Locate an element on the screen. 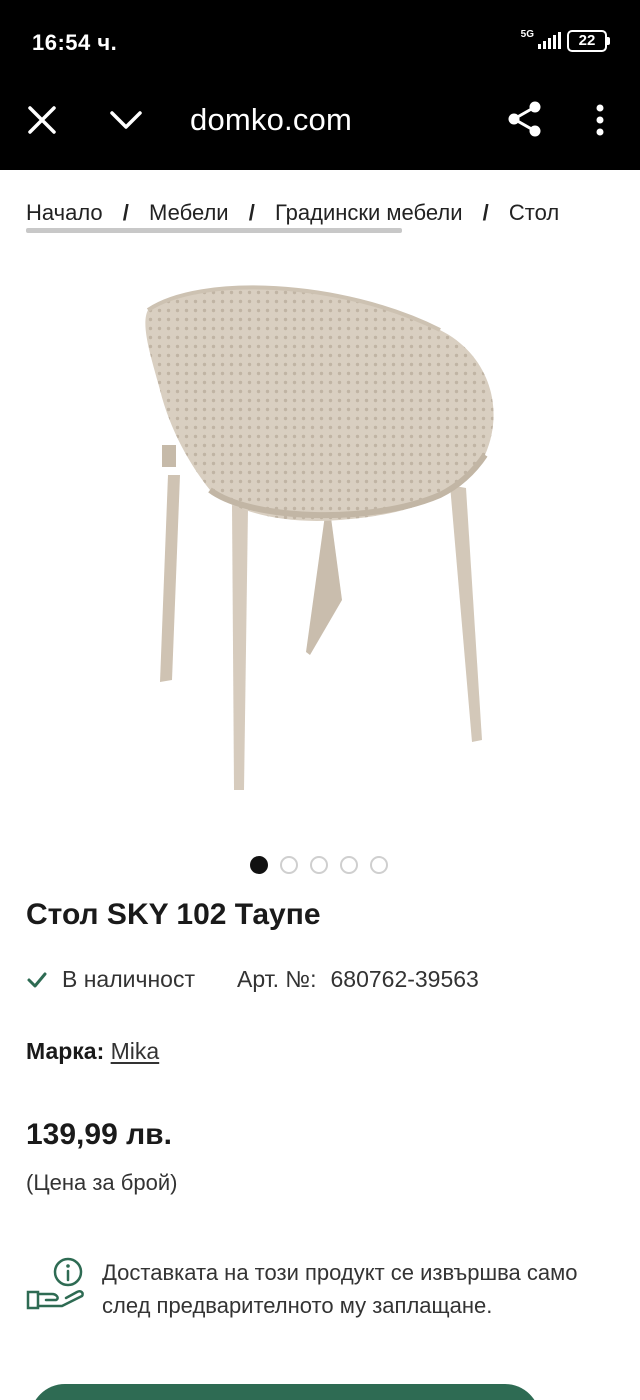 The height and width of the screenshot is (1400, 640). battery-icon: 22 is located at coordinates (588, 41).